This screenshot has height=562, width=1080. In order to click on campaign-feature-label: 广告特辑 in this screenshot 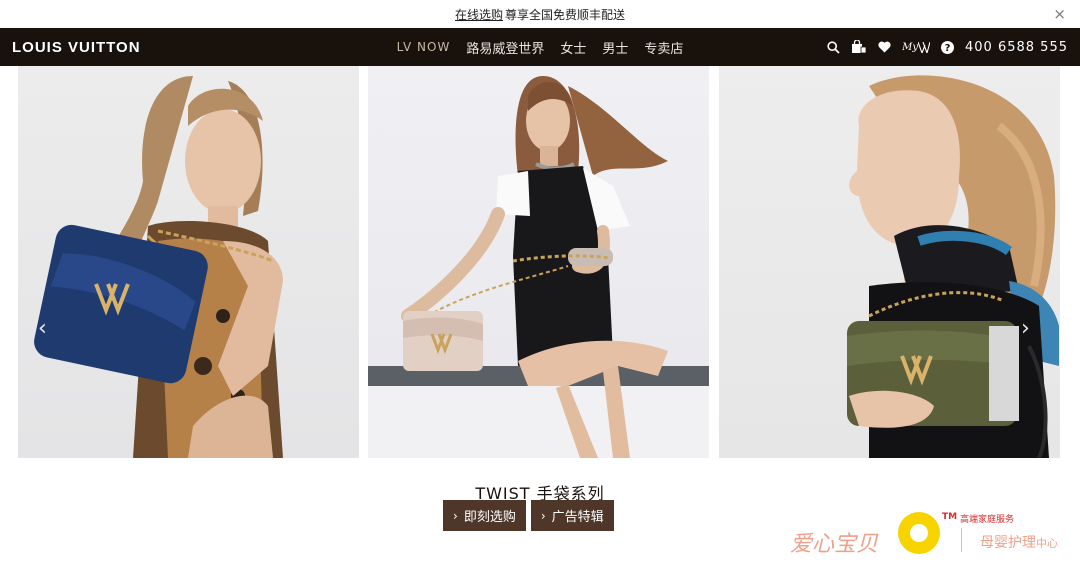, I will do `click(577, 517)`.